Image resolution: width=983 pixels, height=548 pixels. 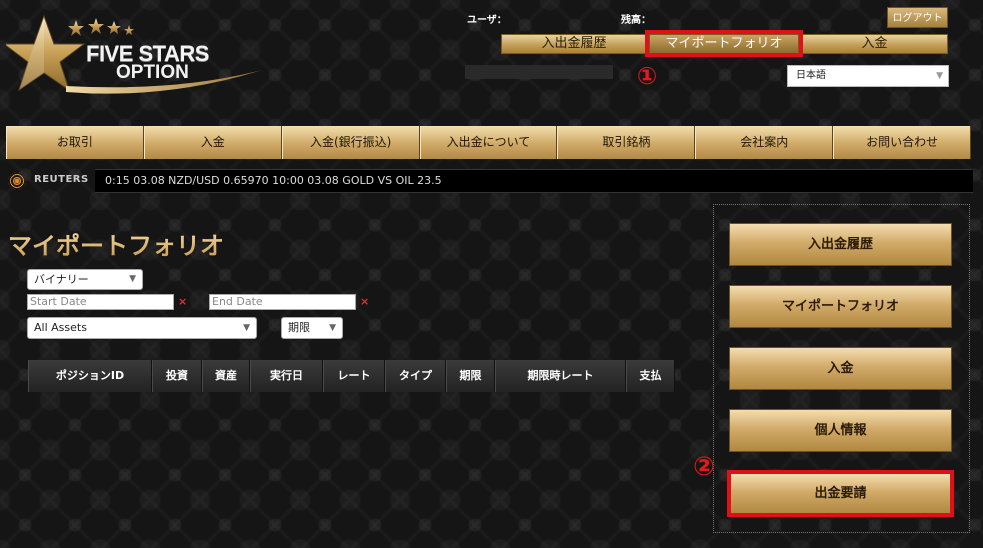 I want to click on page-title: マイポートフォリオ, so click(x=116, y=243).